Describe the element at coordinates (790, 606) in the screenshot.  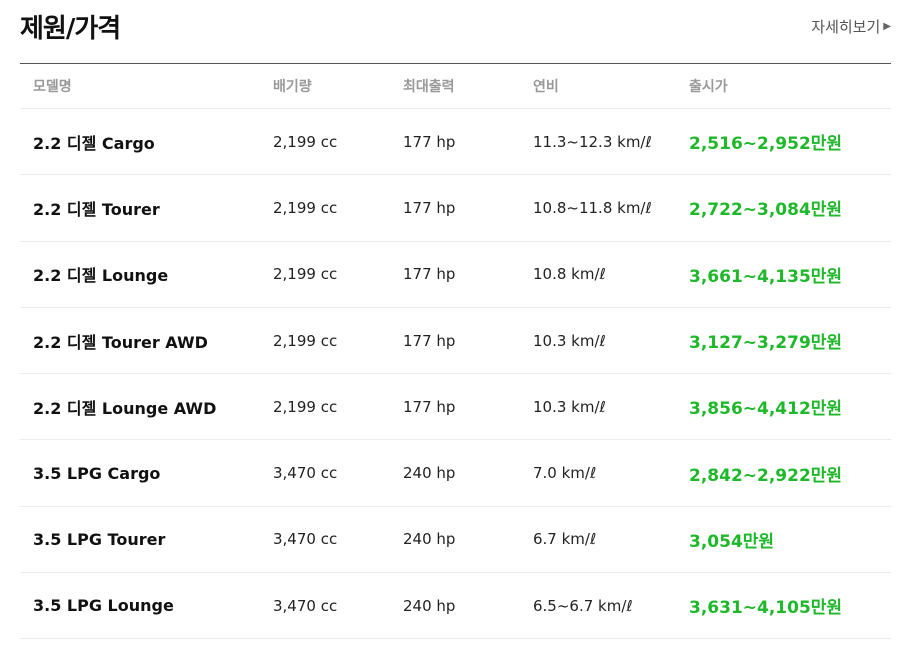
I see `cell-price: 3,631~4,105만원` at that location.